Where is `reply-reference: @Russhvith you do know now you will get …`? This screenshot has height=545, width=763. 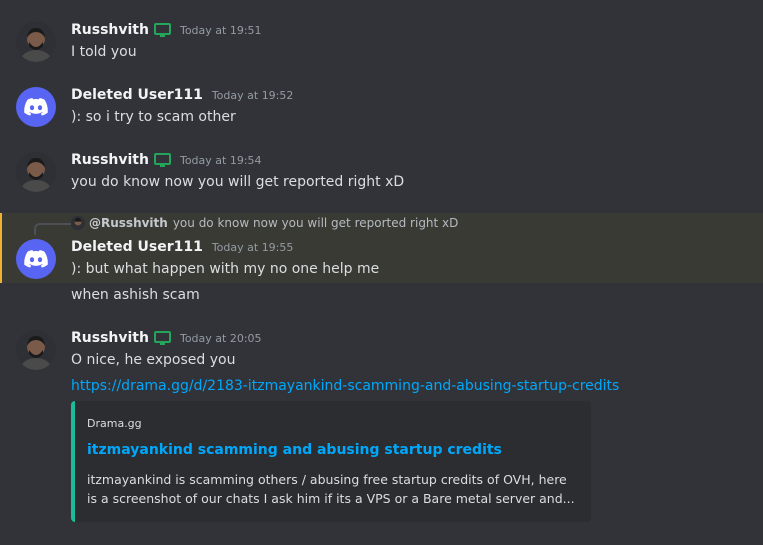 reply-reference: @Russhvith you do know now you will get … is located at coordinates (264, 223).